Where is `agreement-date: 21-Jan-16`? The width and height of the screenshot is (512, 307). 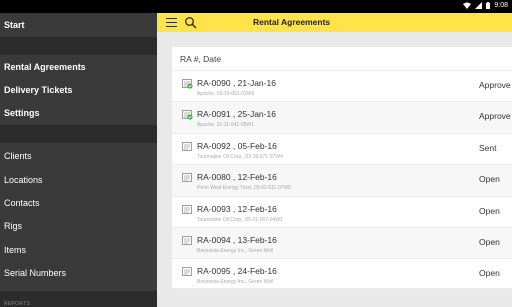
agreement-date: 21-Jan-16 is located at coordinates (256, 83).